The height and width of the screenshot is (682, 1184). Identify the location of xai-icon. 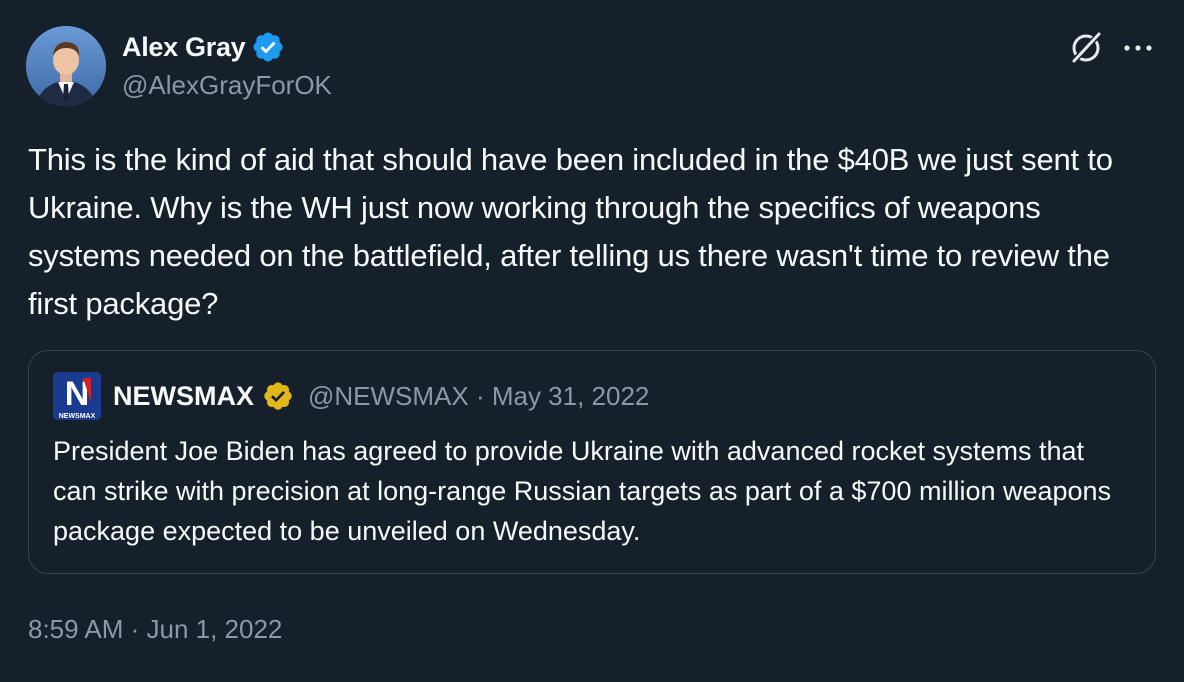
(1086, 48).